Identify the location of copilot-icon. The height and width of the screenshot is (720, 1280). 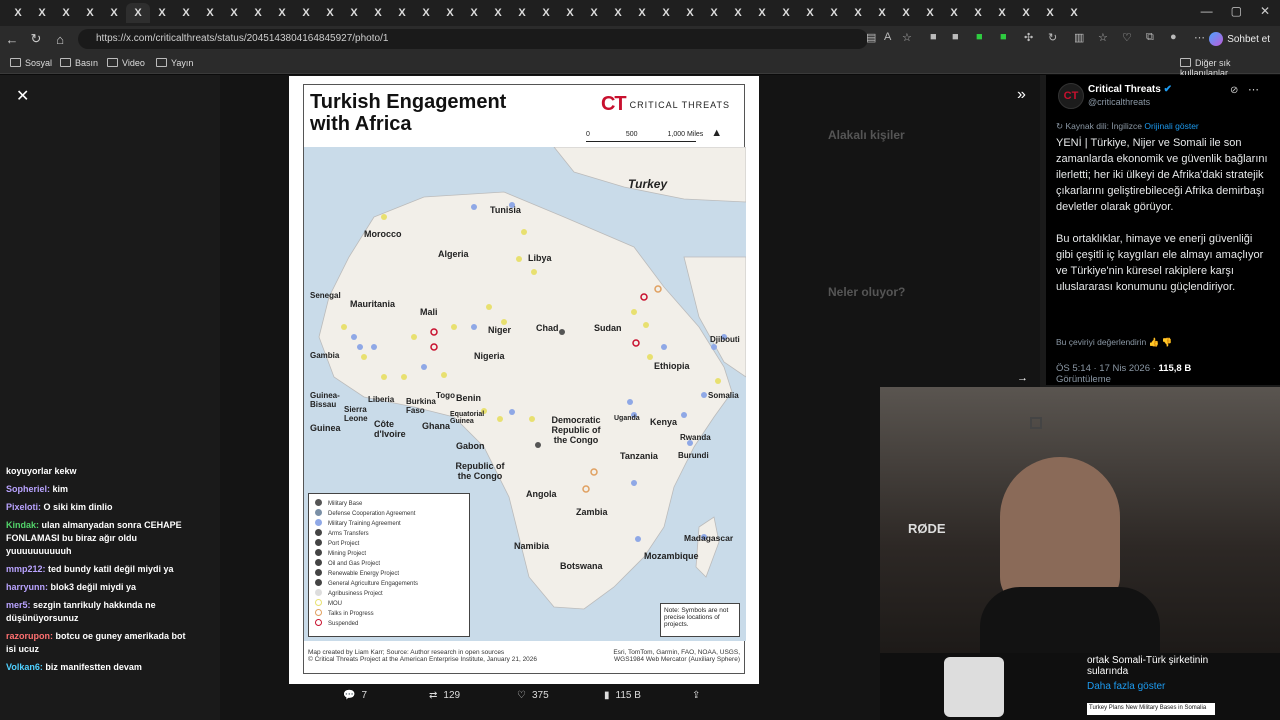
(1216, 39).